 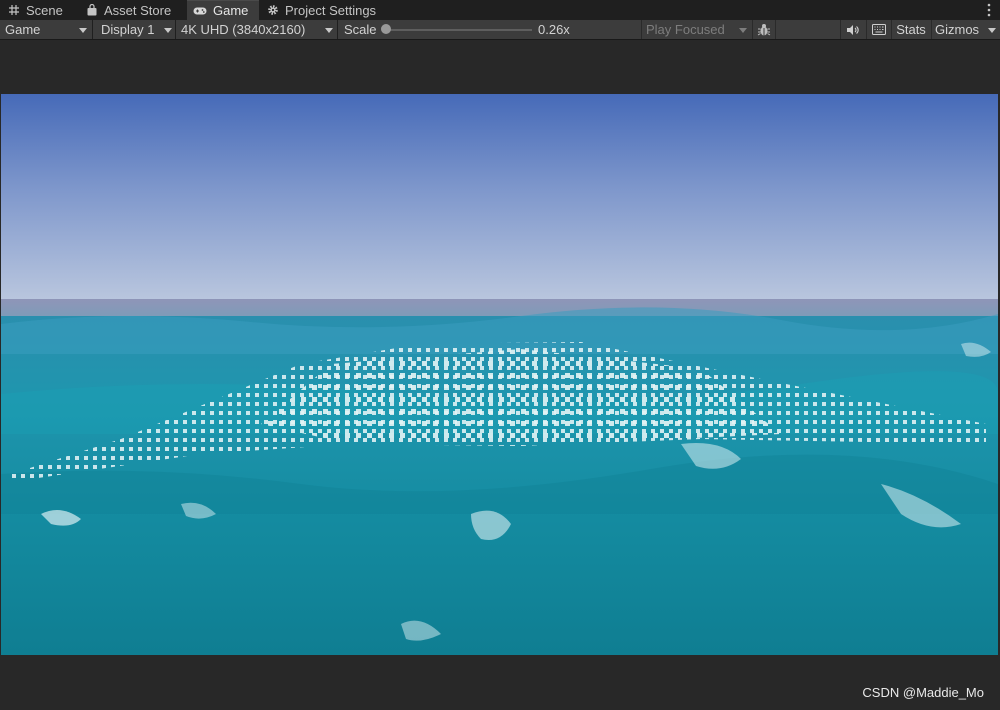 I want to click on gizmos-label: Gizmos, so click(x=957, y=29).